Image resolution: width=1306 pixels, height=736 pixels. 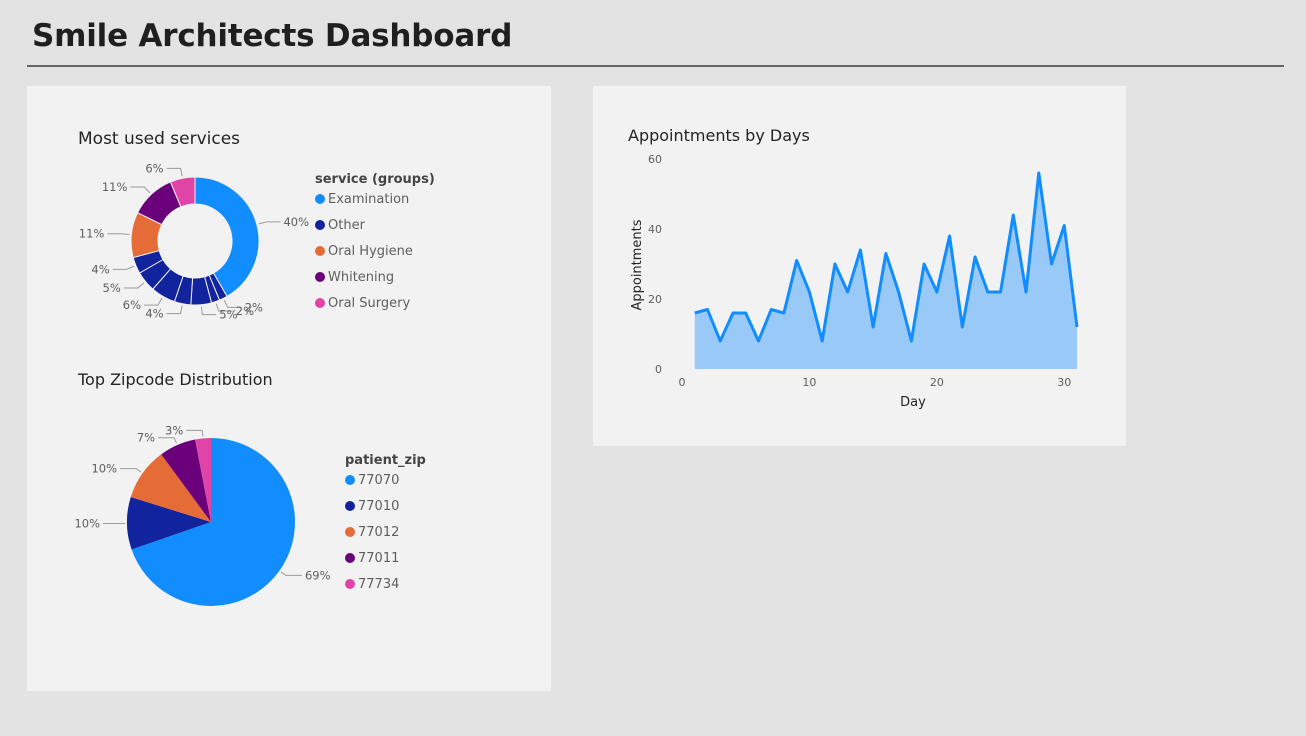 I want to click on zip-data-label-4: 3%, so click(x=174, y=430).